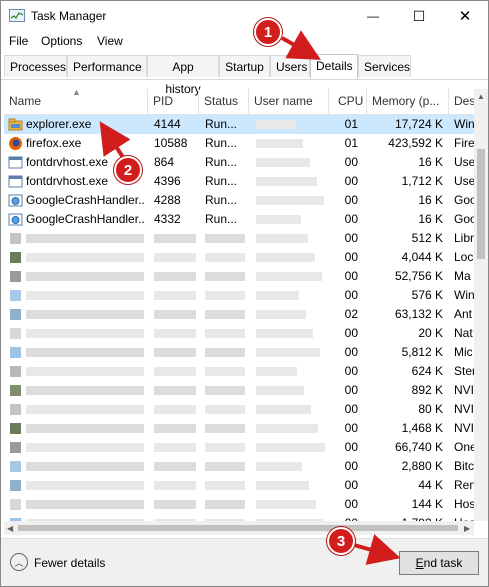  I want to click on table-row: 00 66,740 K One, so click(239, 447).